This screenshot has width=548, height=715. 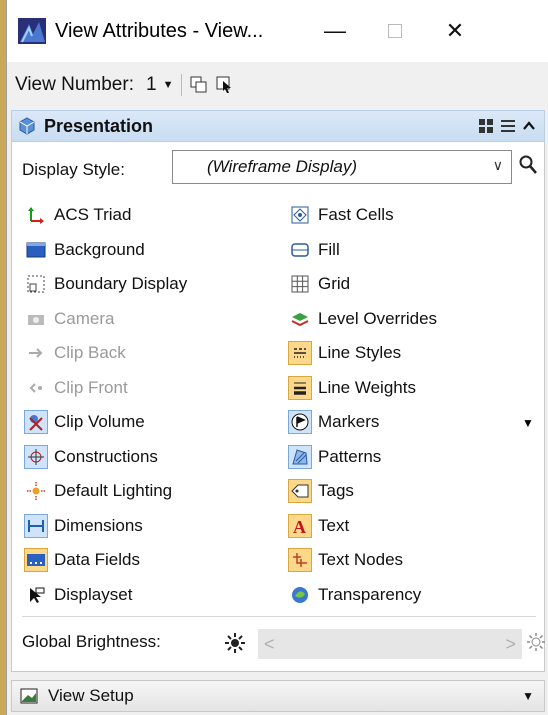 What do you see at coordinates (282, 166) in the screenshot?
I see `display-style-value: (Wireframe Display)` at bounding box center [282, 166].